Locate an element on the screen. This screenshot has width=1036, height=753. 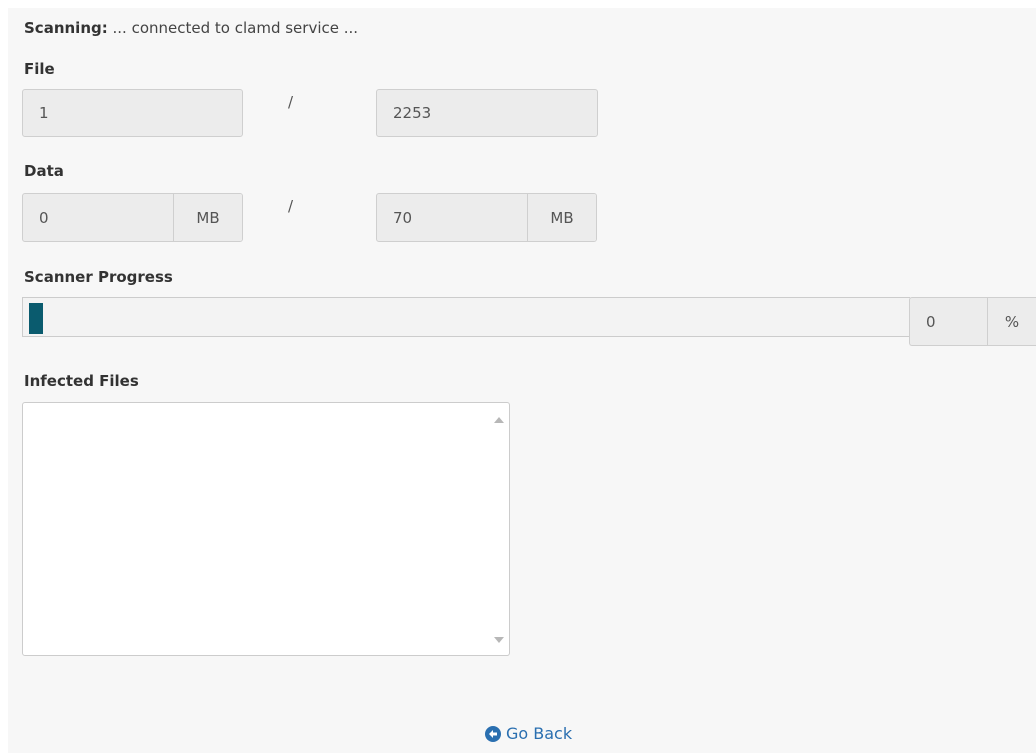
status-key: Scanning: is located at coordinates (66, 28).